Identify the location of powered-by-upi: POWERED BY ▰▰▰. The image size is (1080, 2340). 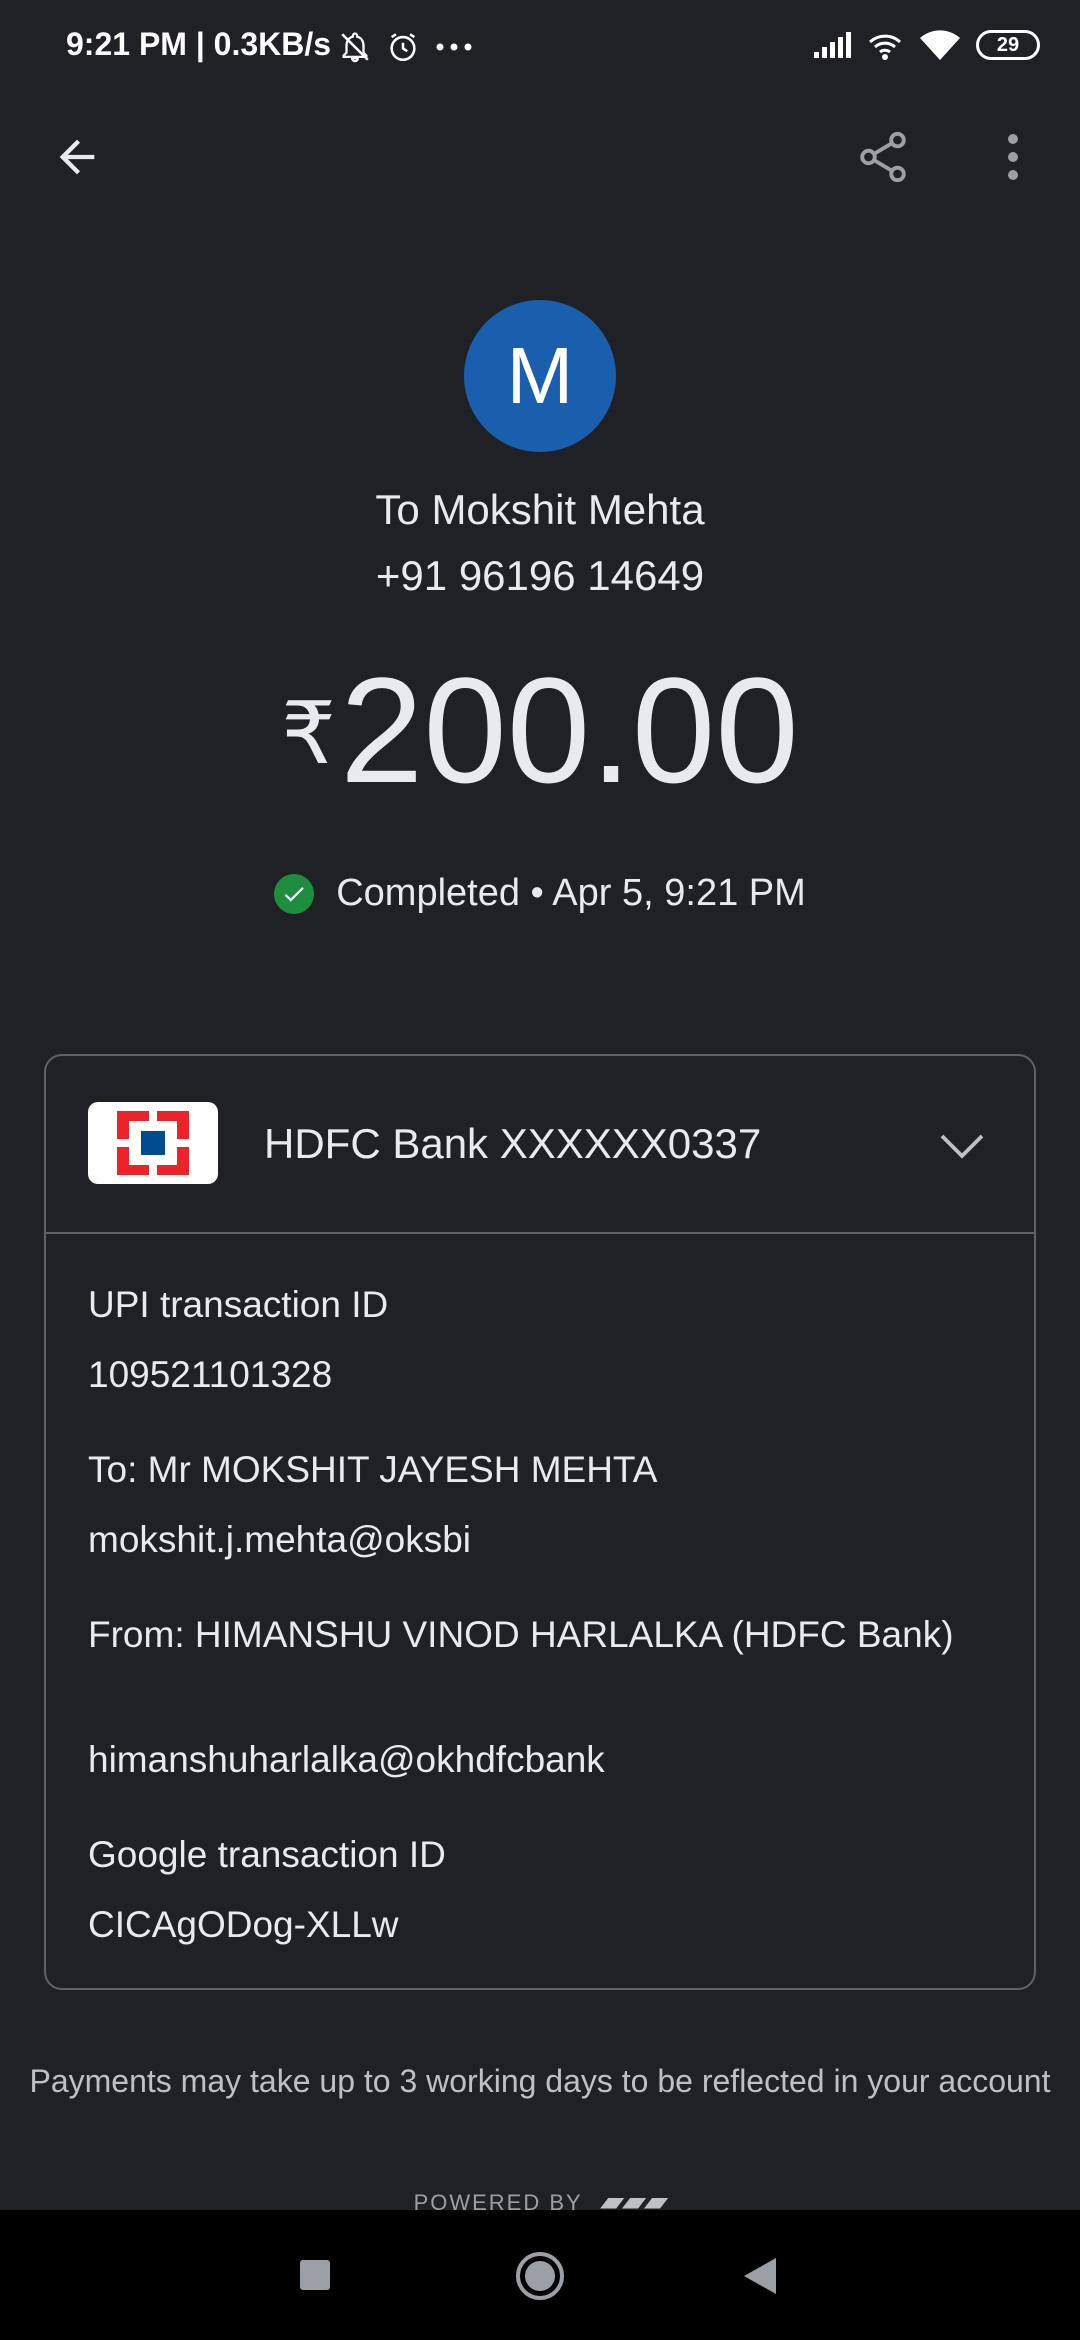
(540, 2198).